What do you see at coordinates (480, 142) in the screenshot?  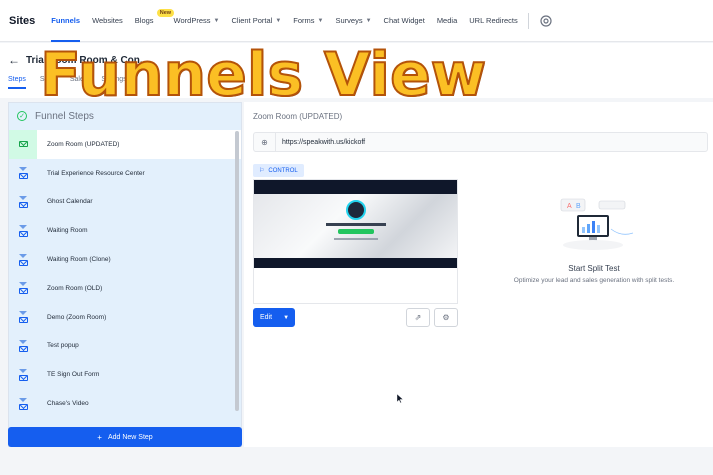 I see `step-url-bar: ⊕ https://speakwith.us/kickoff` at bounding box center [480, 142].